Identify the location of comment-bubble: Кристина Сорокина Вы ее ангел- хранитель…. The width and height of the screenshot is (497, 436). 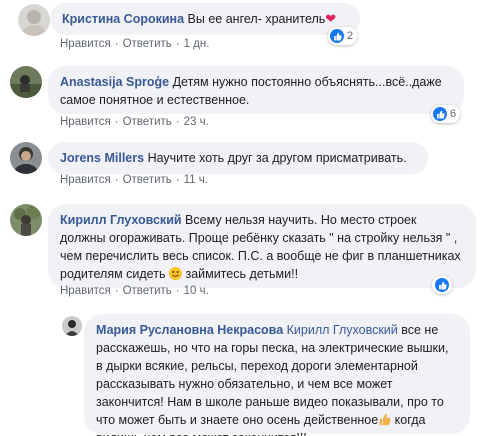
(205, 19).